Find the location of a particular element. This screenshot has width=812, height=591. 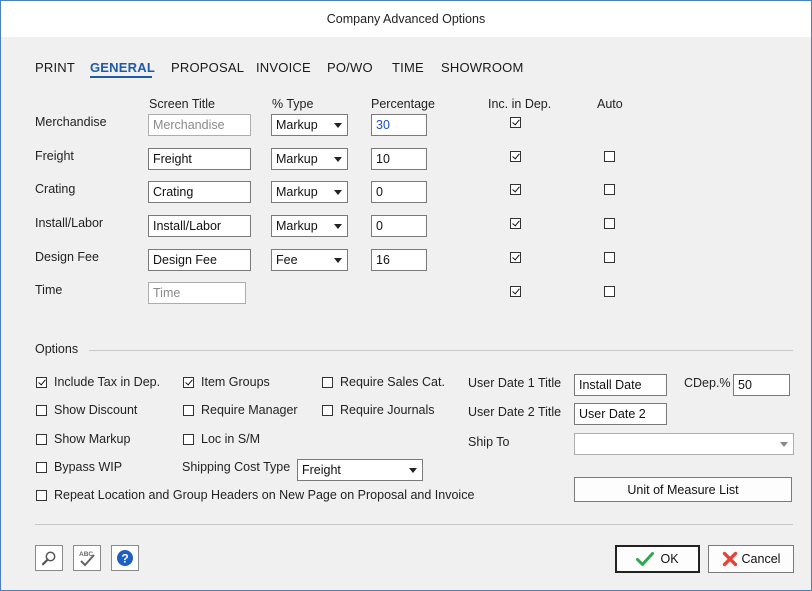

show-discount-label: Show Discount is located at coordinates (96, 410).